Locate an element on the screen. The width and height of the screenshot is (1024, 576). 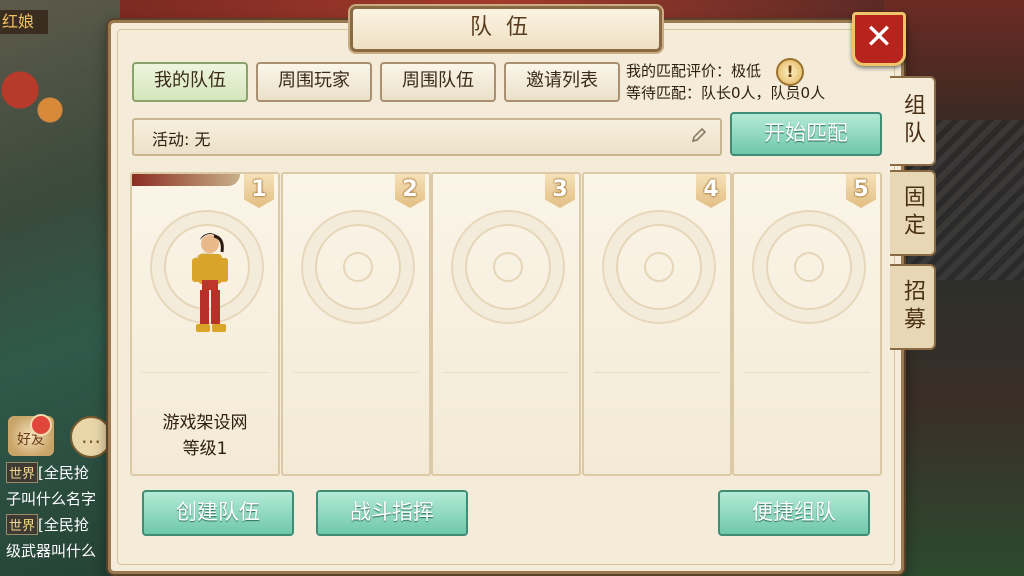
slot-ribbon is located at coordinates (186, 180).